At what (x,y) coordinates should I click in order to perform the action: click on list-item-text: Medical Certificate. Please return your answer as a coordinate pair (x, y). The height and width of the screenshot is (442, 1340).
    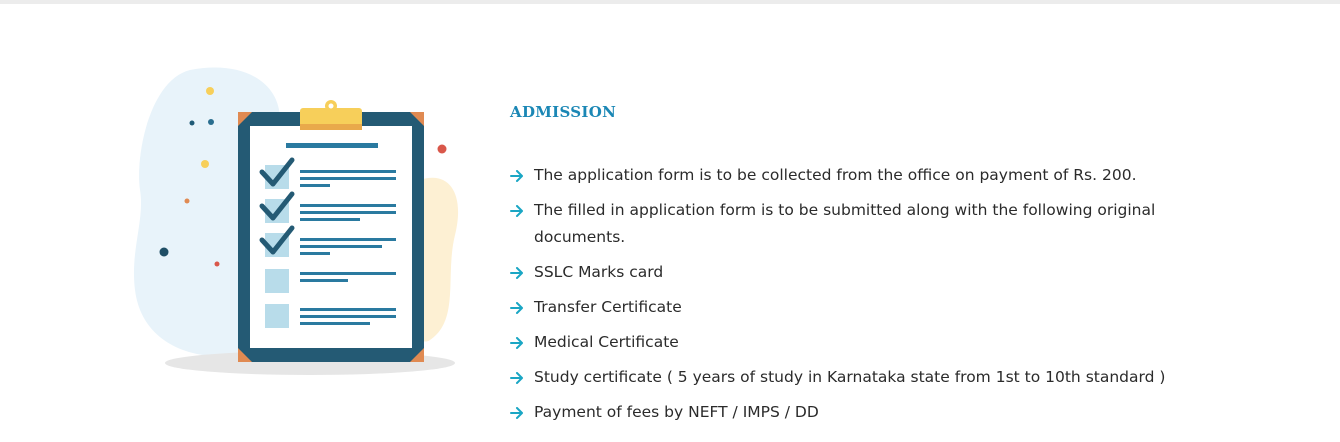
    Looking at the image, I should click on (606, 342).